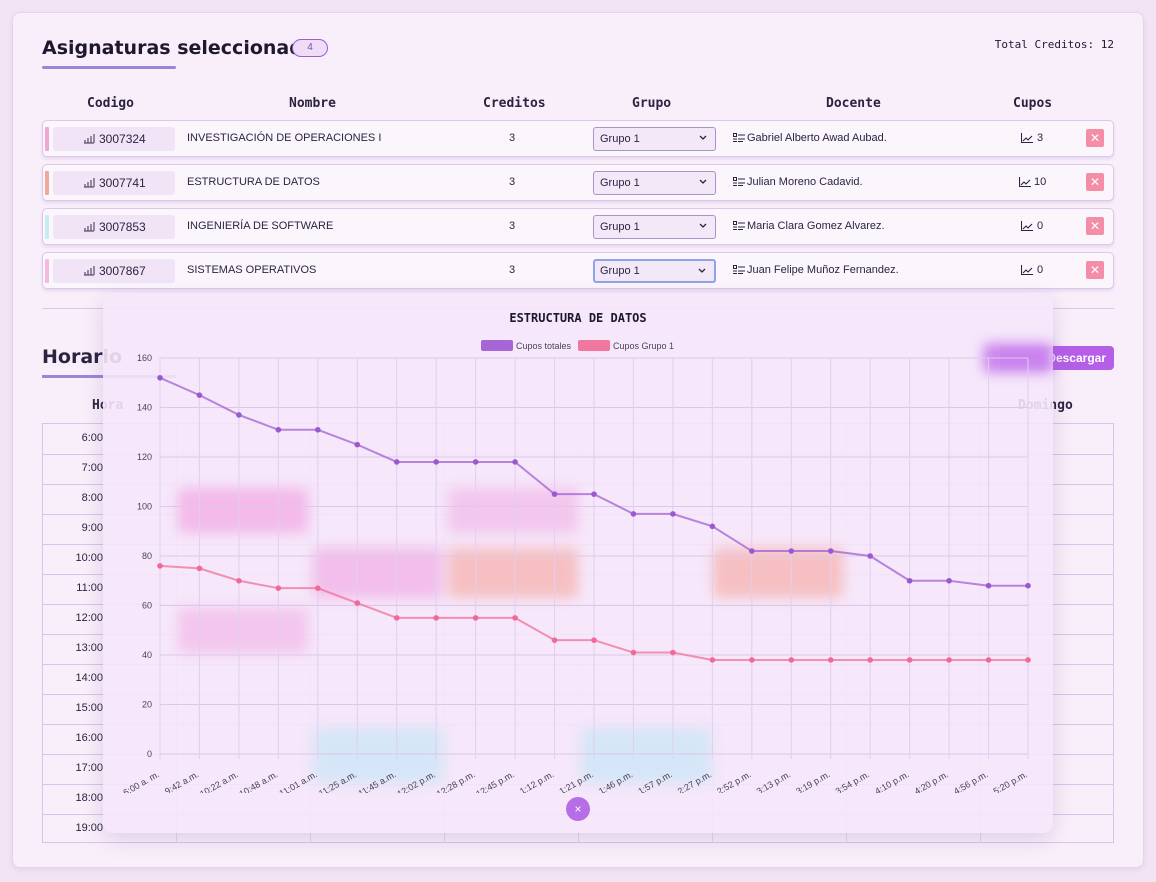 This screenshot has height=882, width=1156. I want to click on col-header-docente: Docente, so click(853, 103).